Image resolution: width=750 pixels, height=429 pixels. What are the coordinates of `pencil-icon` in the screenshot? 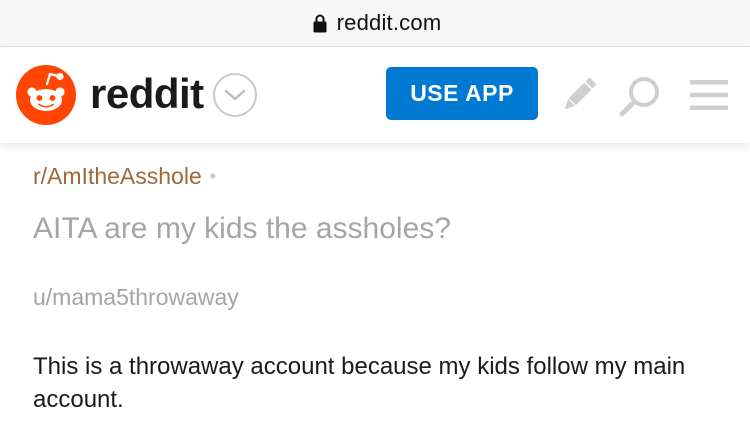 It's located at (579, 95).